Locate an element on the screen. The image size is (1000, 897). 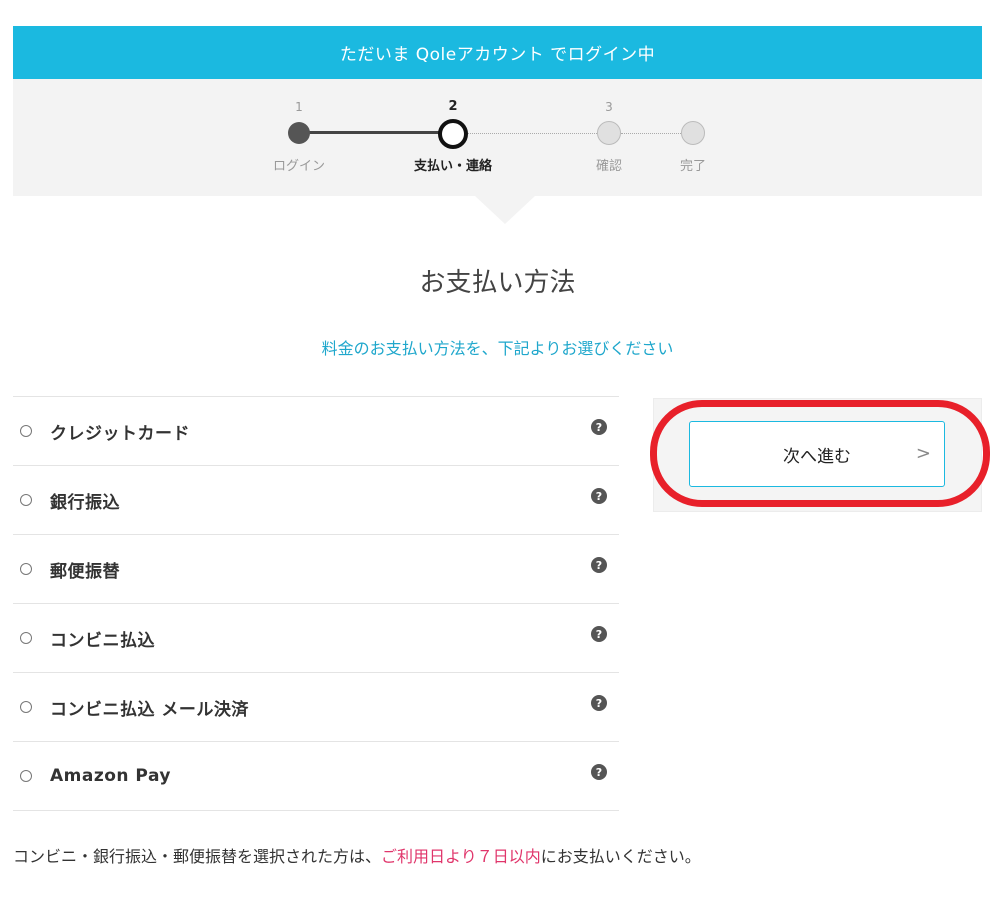
payment-option-label: 銀行振込 is located at coordinates (85, 502).